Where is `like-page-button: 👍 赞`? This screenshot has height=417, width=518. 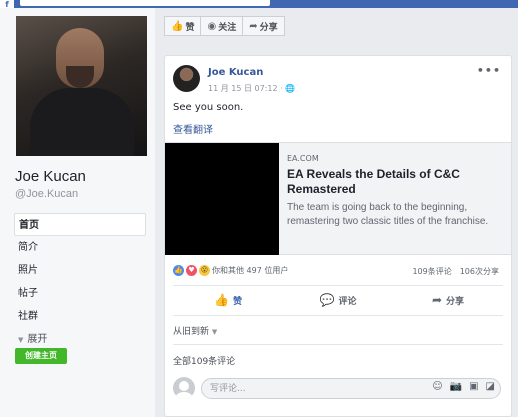 like-page-button: 👍 赞 is located at coordinates (183, 26).